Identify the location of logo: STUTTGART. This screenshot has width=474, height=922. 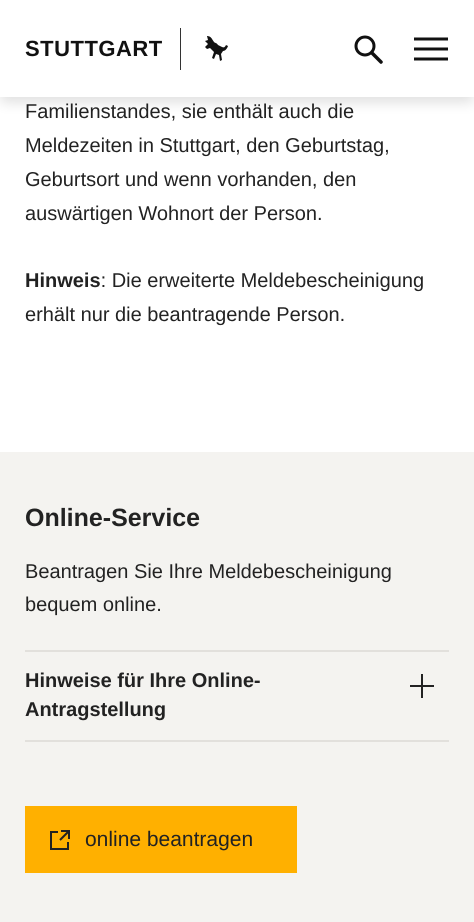
(94, 48).